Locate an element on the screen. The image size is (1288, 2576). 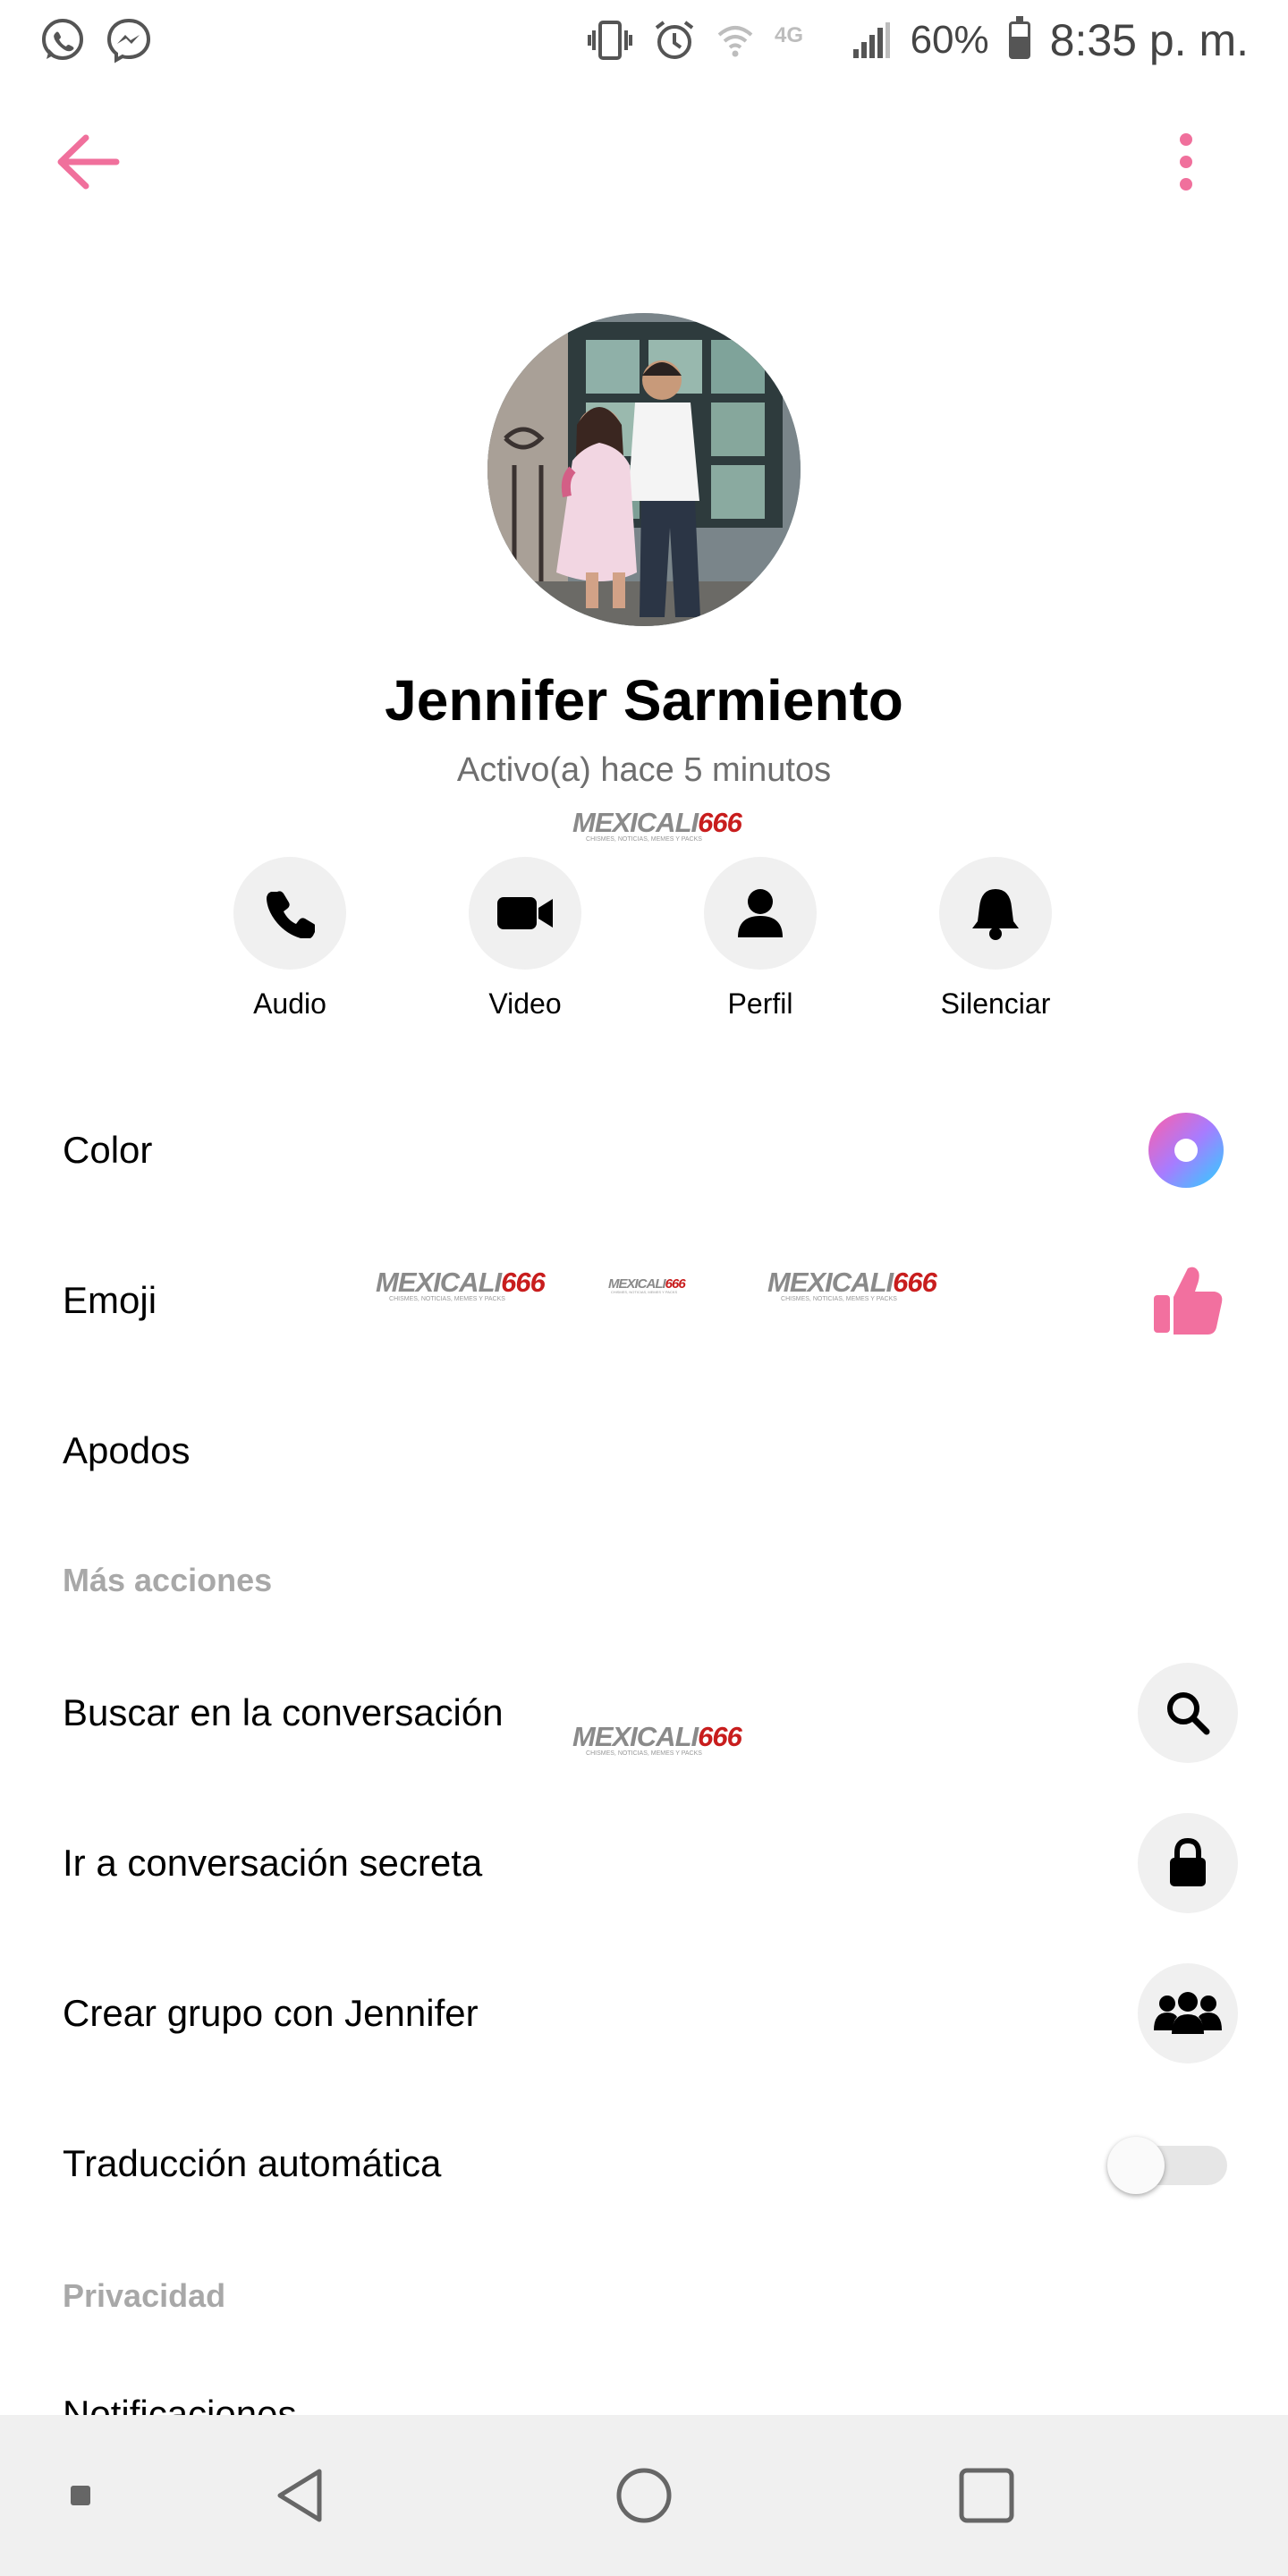
video-call-label: Video is located at coordinates (525, 1003).